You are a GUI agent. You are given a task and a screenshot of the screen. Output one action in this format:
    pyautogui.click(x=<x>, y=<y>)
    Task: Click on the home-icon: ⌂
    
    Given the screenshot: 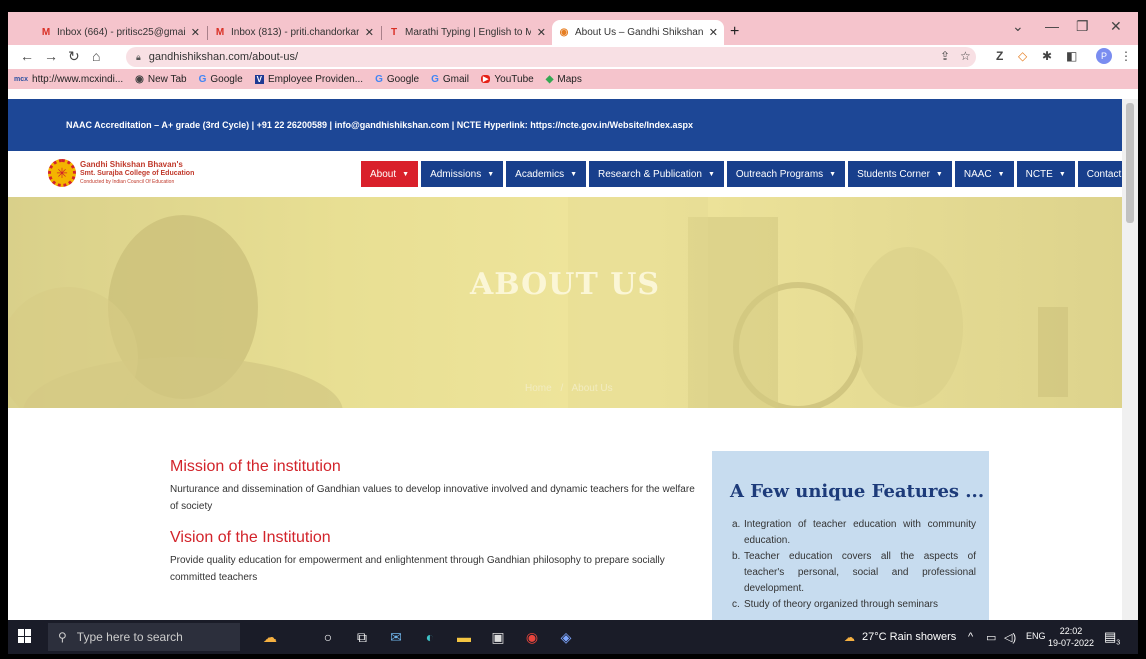 What is the action you would take?
    pyautogui.click(x=96, y=56)
    